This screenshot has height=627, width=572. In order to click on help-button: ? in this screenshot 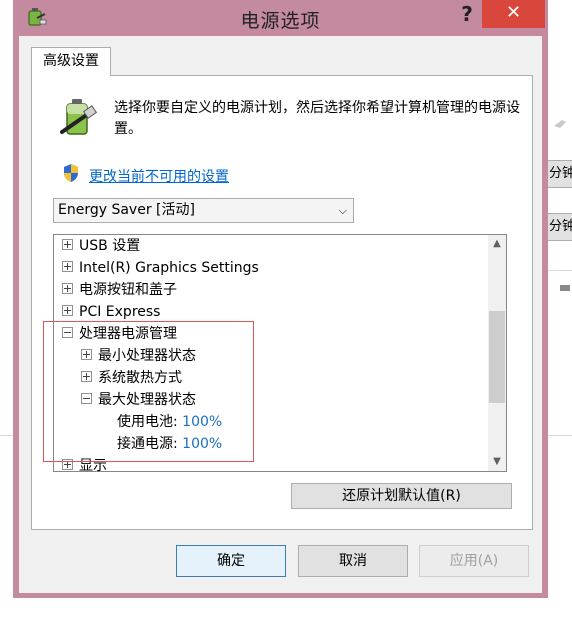, I will do `click(467, 14)`.